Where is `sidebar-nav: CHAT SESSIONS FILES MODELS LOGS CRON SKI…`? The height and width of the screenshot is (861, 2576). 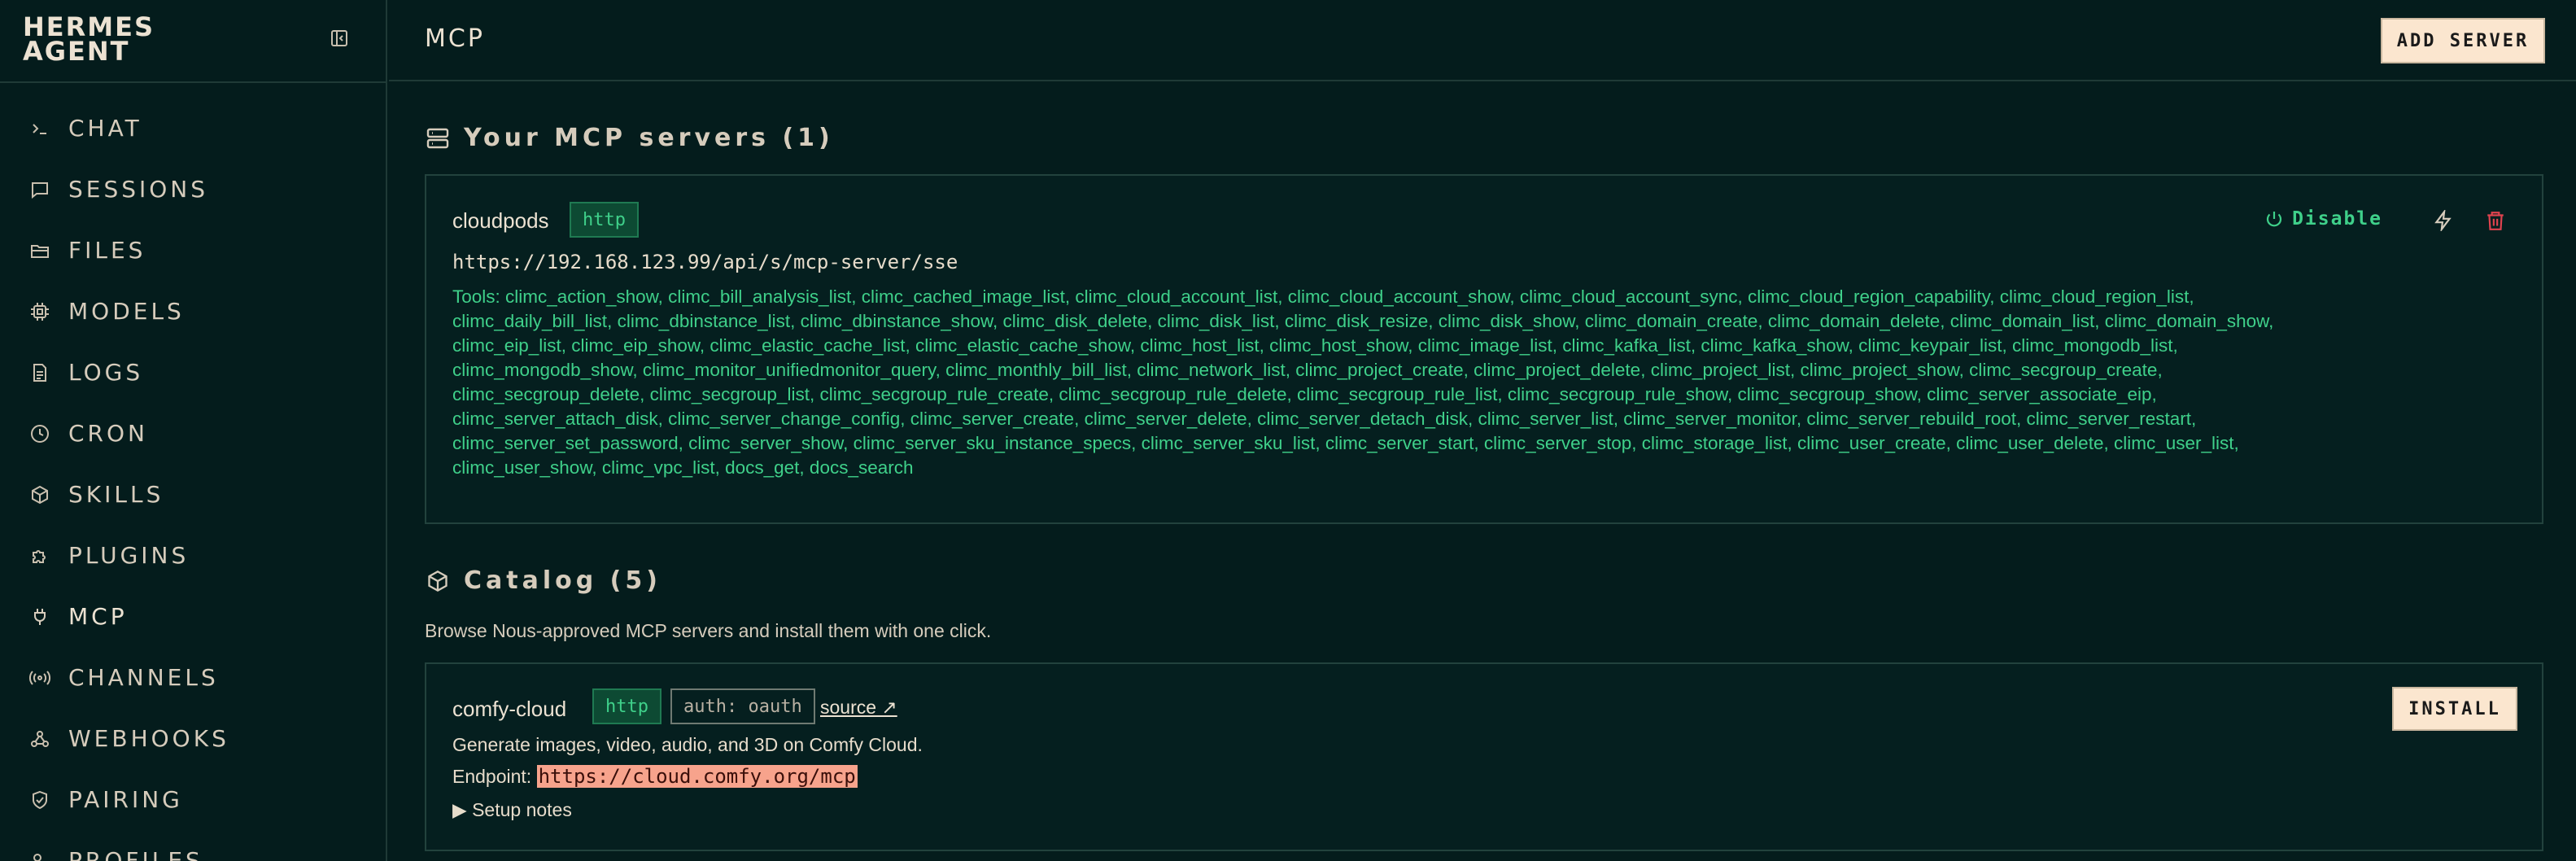 sidebar-nav: CHAT SESSIONS FILES MODELS LOGS CRON SKI… is located at coordinates (193, 479).